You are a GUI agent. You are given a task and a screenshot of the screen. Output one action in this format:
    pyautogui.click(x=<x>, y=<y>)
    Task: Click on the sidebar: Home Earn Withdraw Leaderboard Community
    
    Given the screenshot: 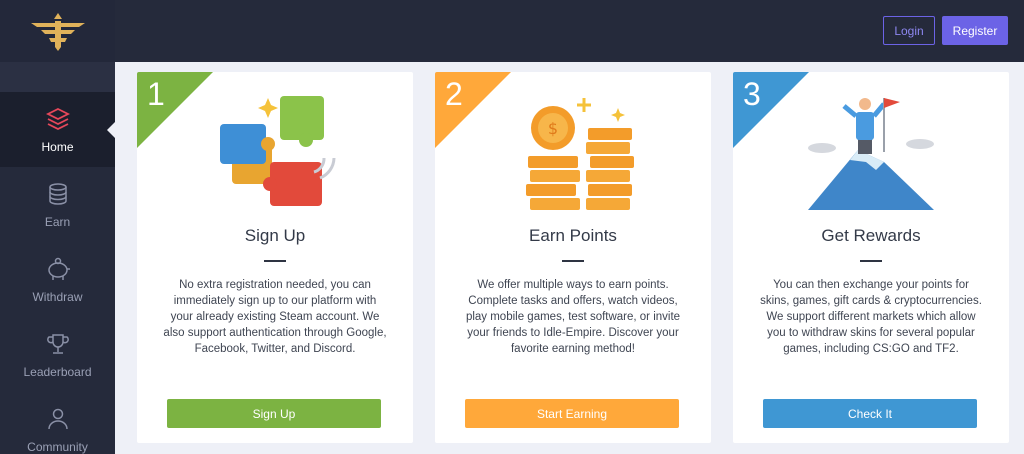 What is the action you would take?
    pyautogui.click(x=58, y=227)
    